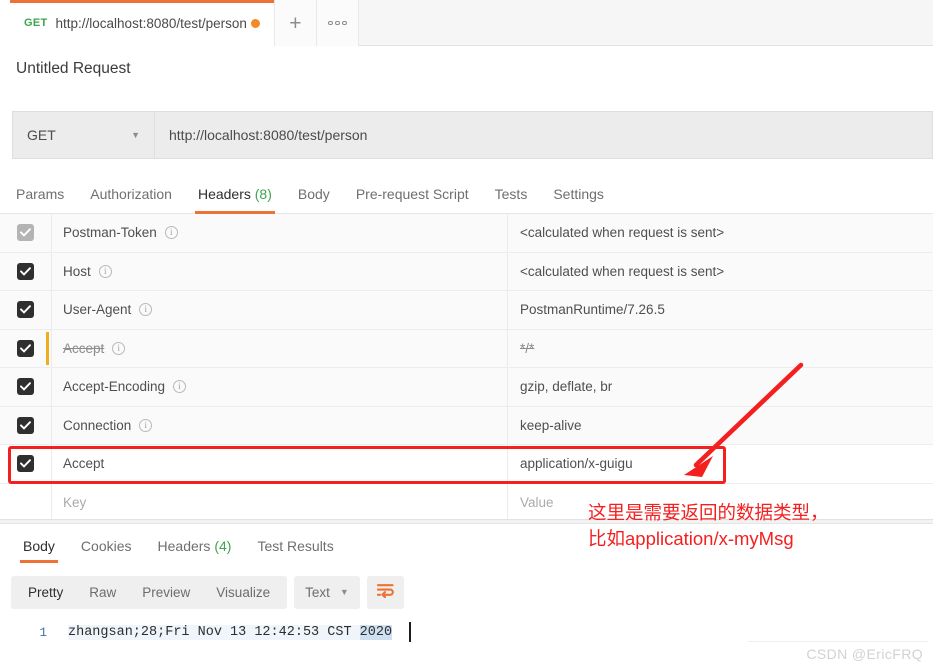 The height and width of the screenshot is (668, 933). What do you see at coordinates (77, 271) in the screenshot?
I see `header-key-text: Host` at bounding box center [77, 271].